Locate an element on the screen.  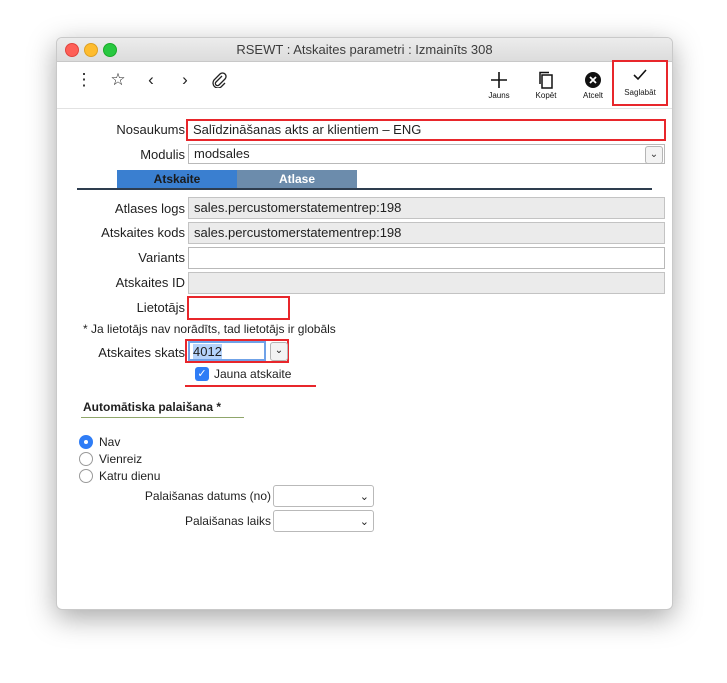
jauna-atskaite-underline is located at coordinates (250, 386).